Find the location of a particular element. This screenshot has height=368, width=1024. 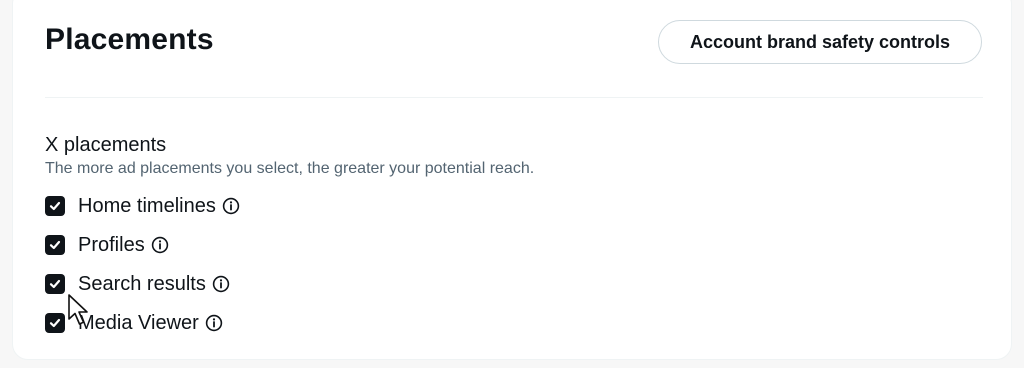

profiles-label: Profiles is located at coordinates (111, 244).